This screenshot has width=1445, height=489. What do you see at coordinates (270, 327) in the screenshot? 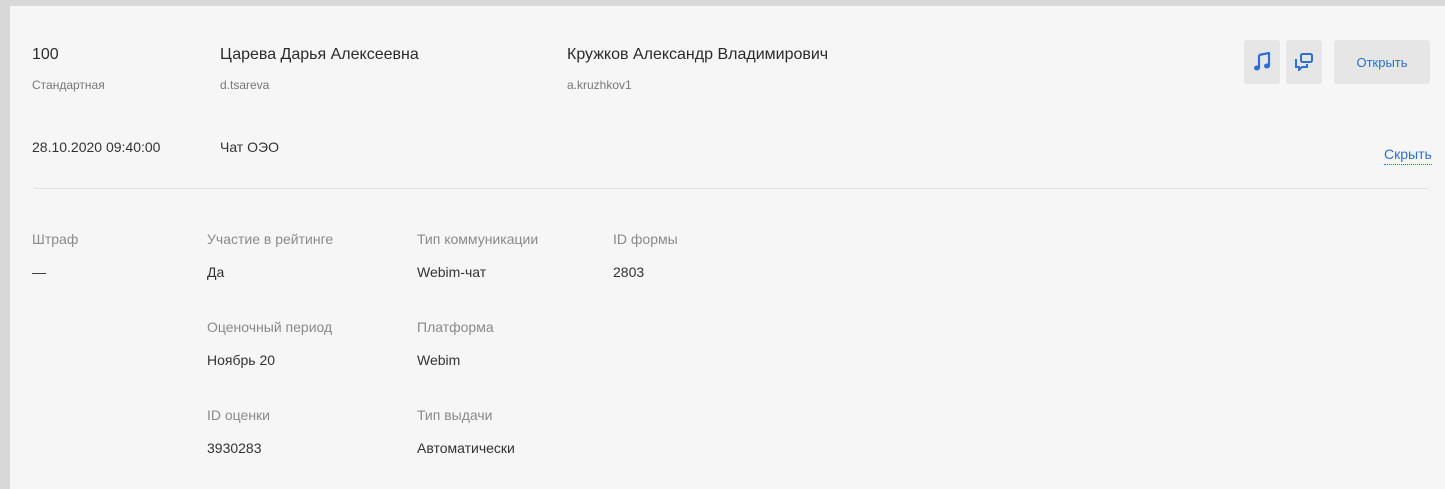
I see `evaluation-period-label: Оценочный период` at bounding box center [270, 327].